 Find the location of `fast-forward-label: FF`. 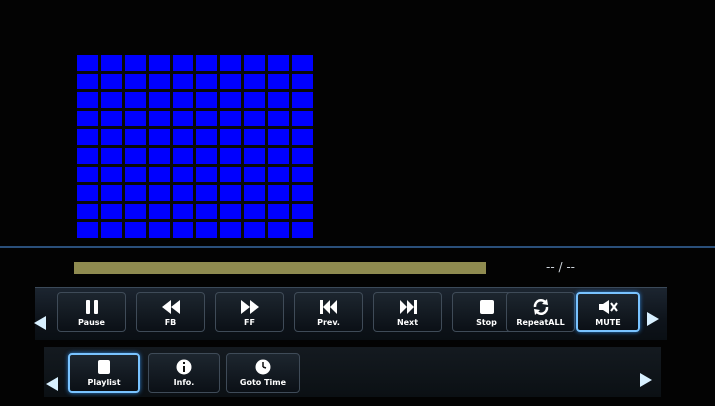

fast-forward-label: FF is located at coordinates (249, 322).